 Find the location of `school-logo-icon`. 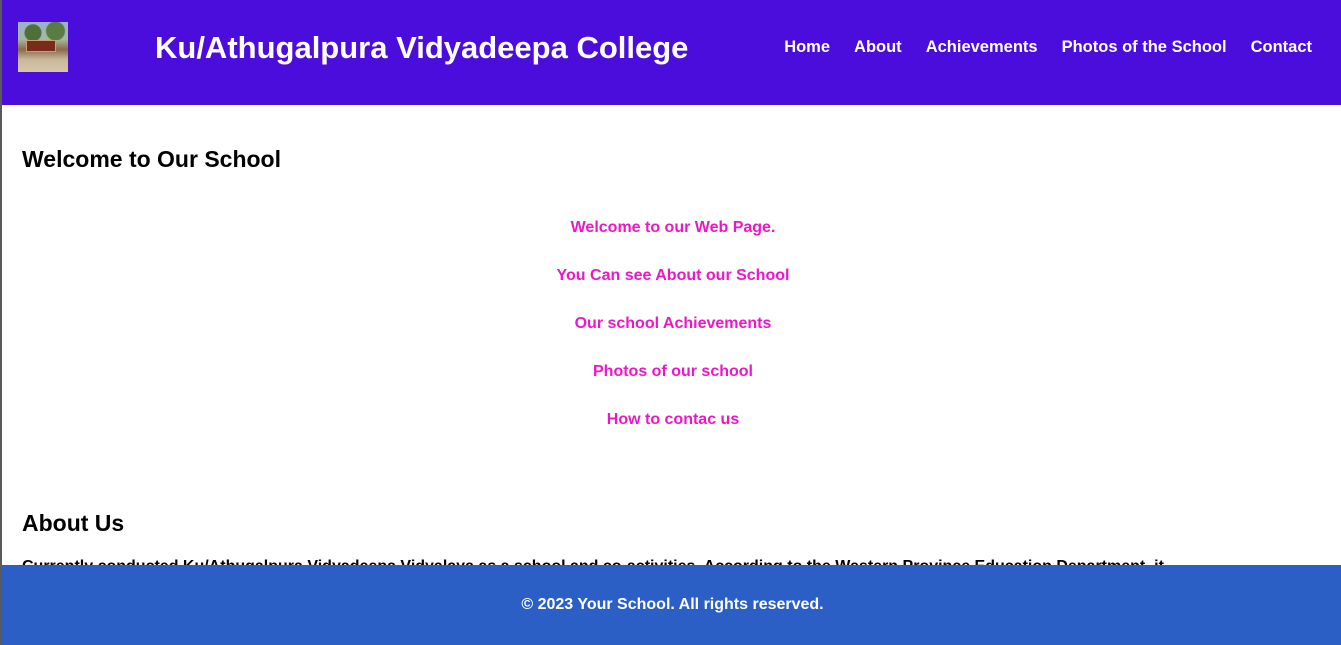

school-logo-icon is located at coordinates (43, 47).